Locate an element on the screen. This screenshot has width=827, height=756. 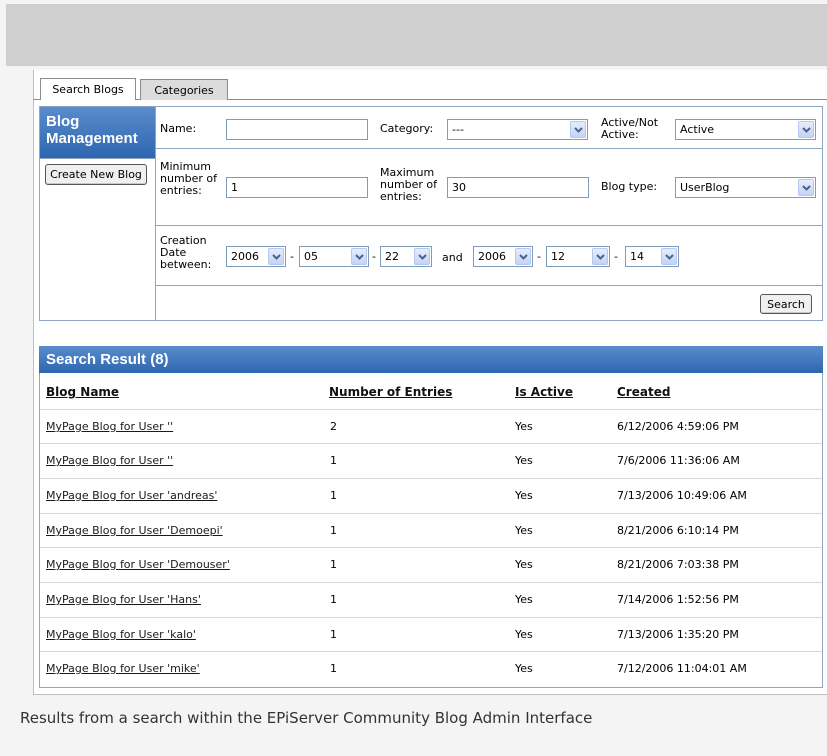
column-header-created: Created is located at coordinates (643, 392).